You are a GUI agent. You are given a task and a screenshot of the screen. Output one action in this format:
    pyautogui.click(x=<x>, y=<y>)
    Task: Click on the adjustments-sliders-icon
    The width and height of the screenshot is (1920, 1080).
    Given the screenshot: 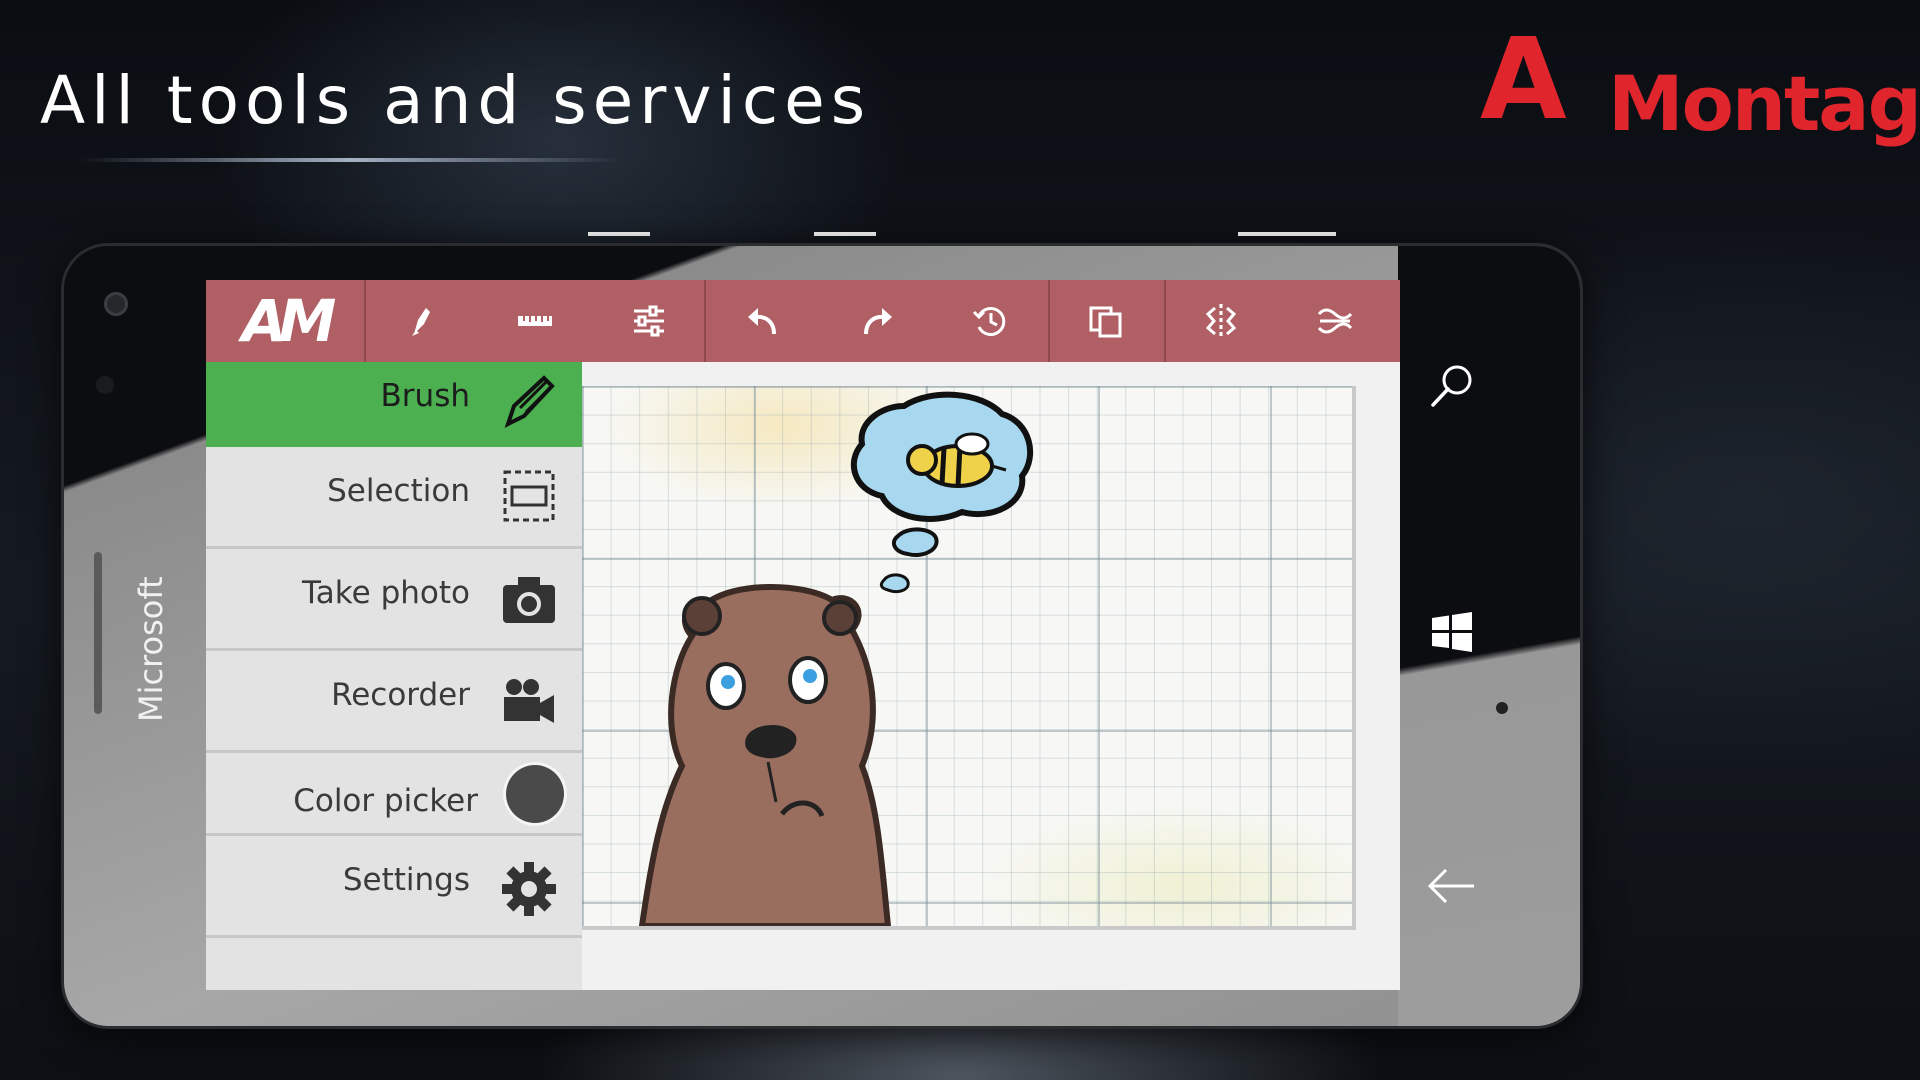 What is the action you would take?
    pyautogui.click(x=649, y=321)
    